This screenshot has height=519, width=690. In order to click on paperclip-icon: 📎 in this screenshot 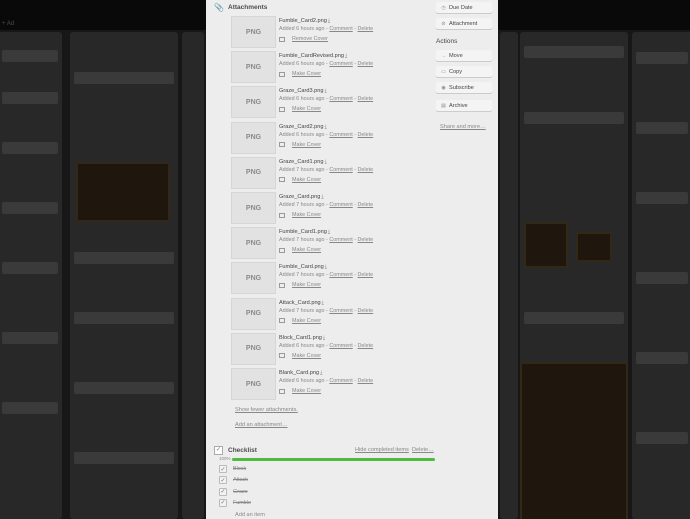, I will do `click(219, 7)`.